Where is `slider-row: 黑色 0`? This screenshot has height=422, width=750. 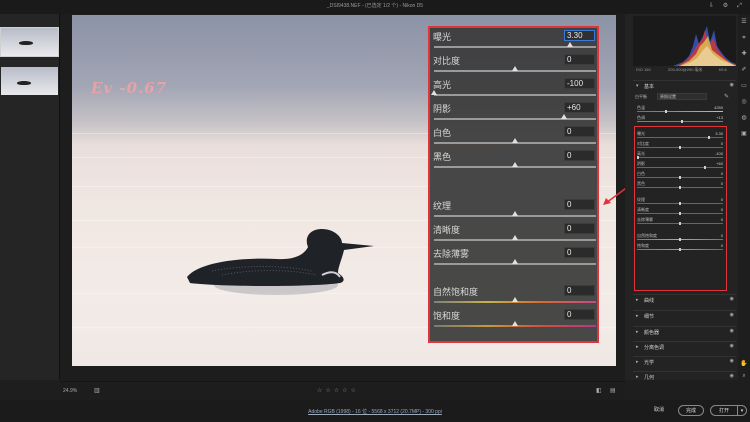
slider-row: 黑色 0 is located at coordinates (513, 161).